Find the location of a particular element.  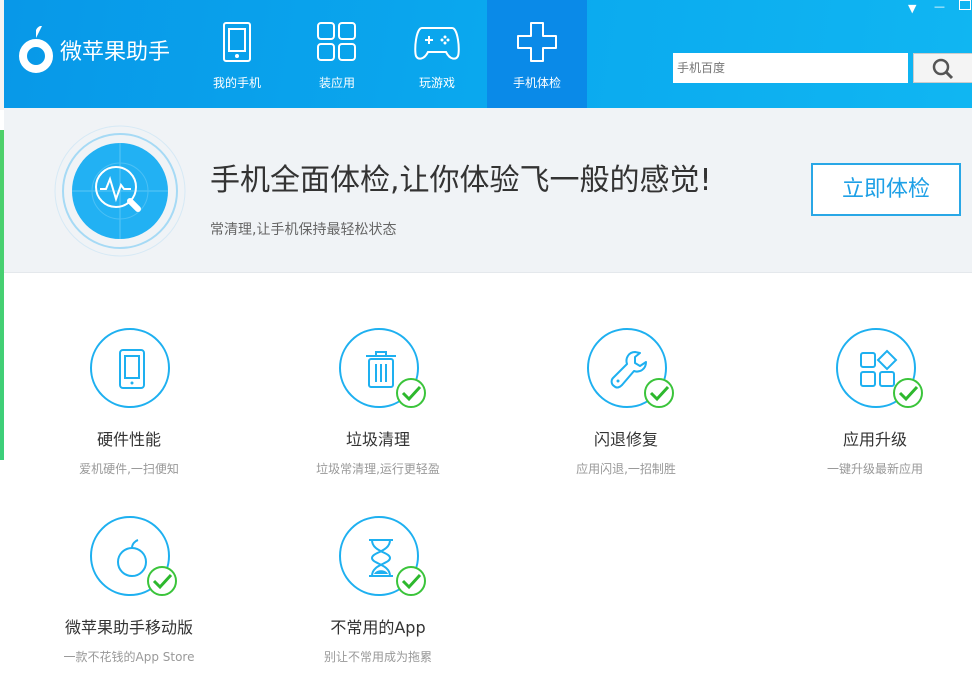

phone-icon is located at coordinates (132, 369).